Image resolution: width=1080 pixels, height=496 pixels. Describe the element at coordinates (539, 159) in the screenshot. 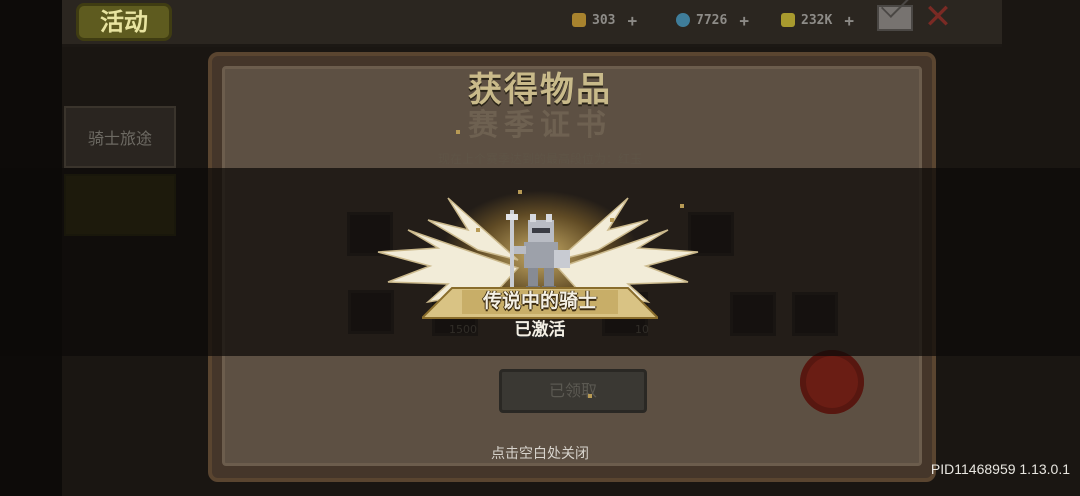

I see `panel-subtitle: 现在上个赛季达到的最高段位为：红玉` at that location.